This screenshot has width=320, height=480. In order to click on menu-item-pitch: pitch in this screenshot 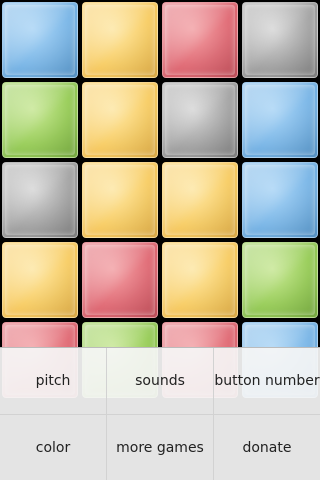, I will do `click(53, 381)`.